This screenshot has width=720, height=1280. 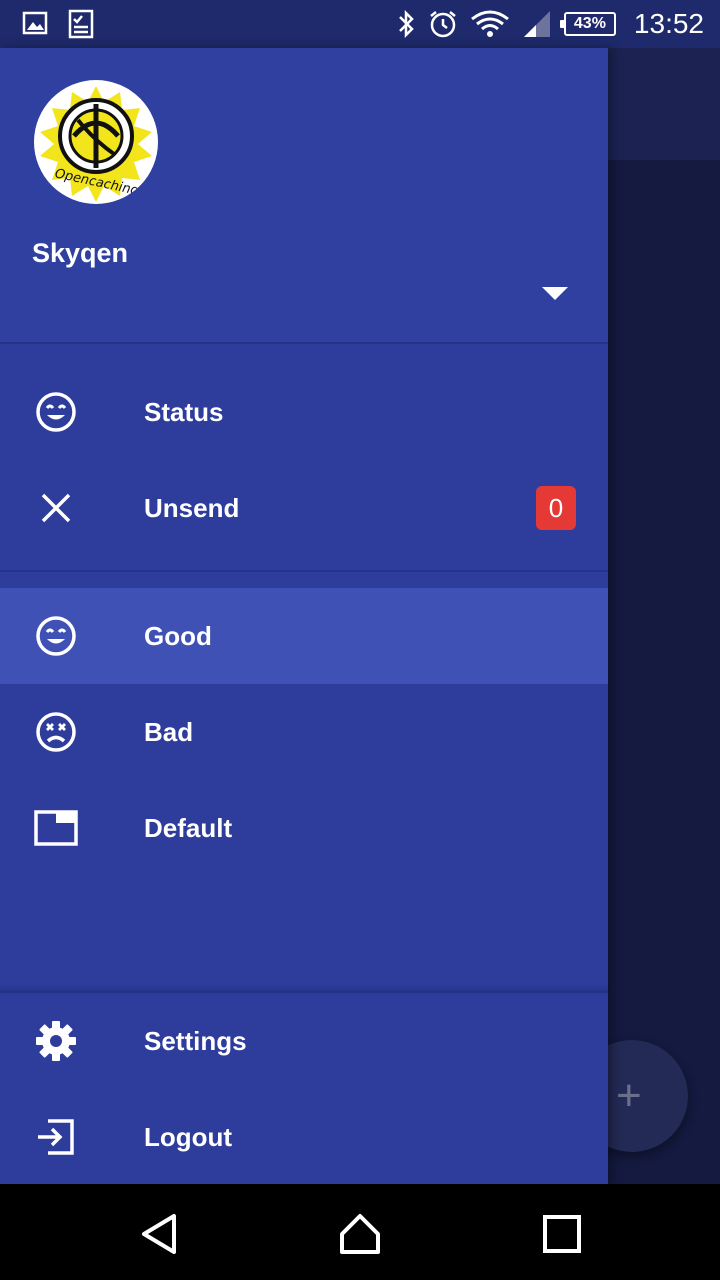 I want to click on image-icon, so click(x=35, y=23).